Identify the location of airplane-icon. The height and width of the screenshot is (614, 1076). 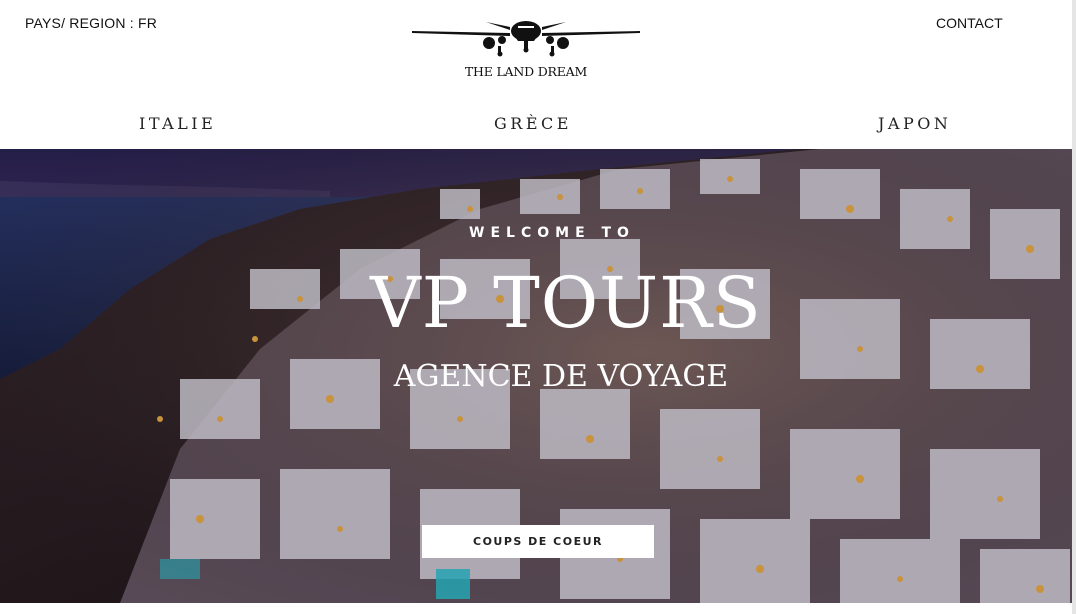
(526, 39).